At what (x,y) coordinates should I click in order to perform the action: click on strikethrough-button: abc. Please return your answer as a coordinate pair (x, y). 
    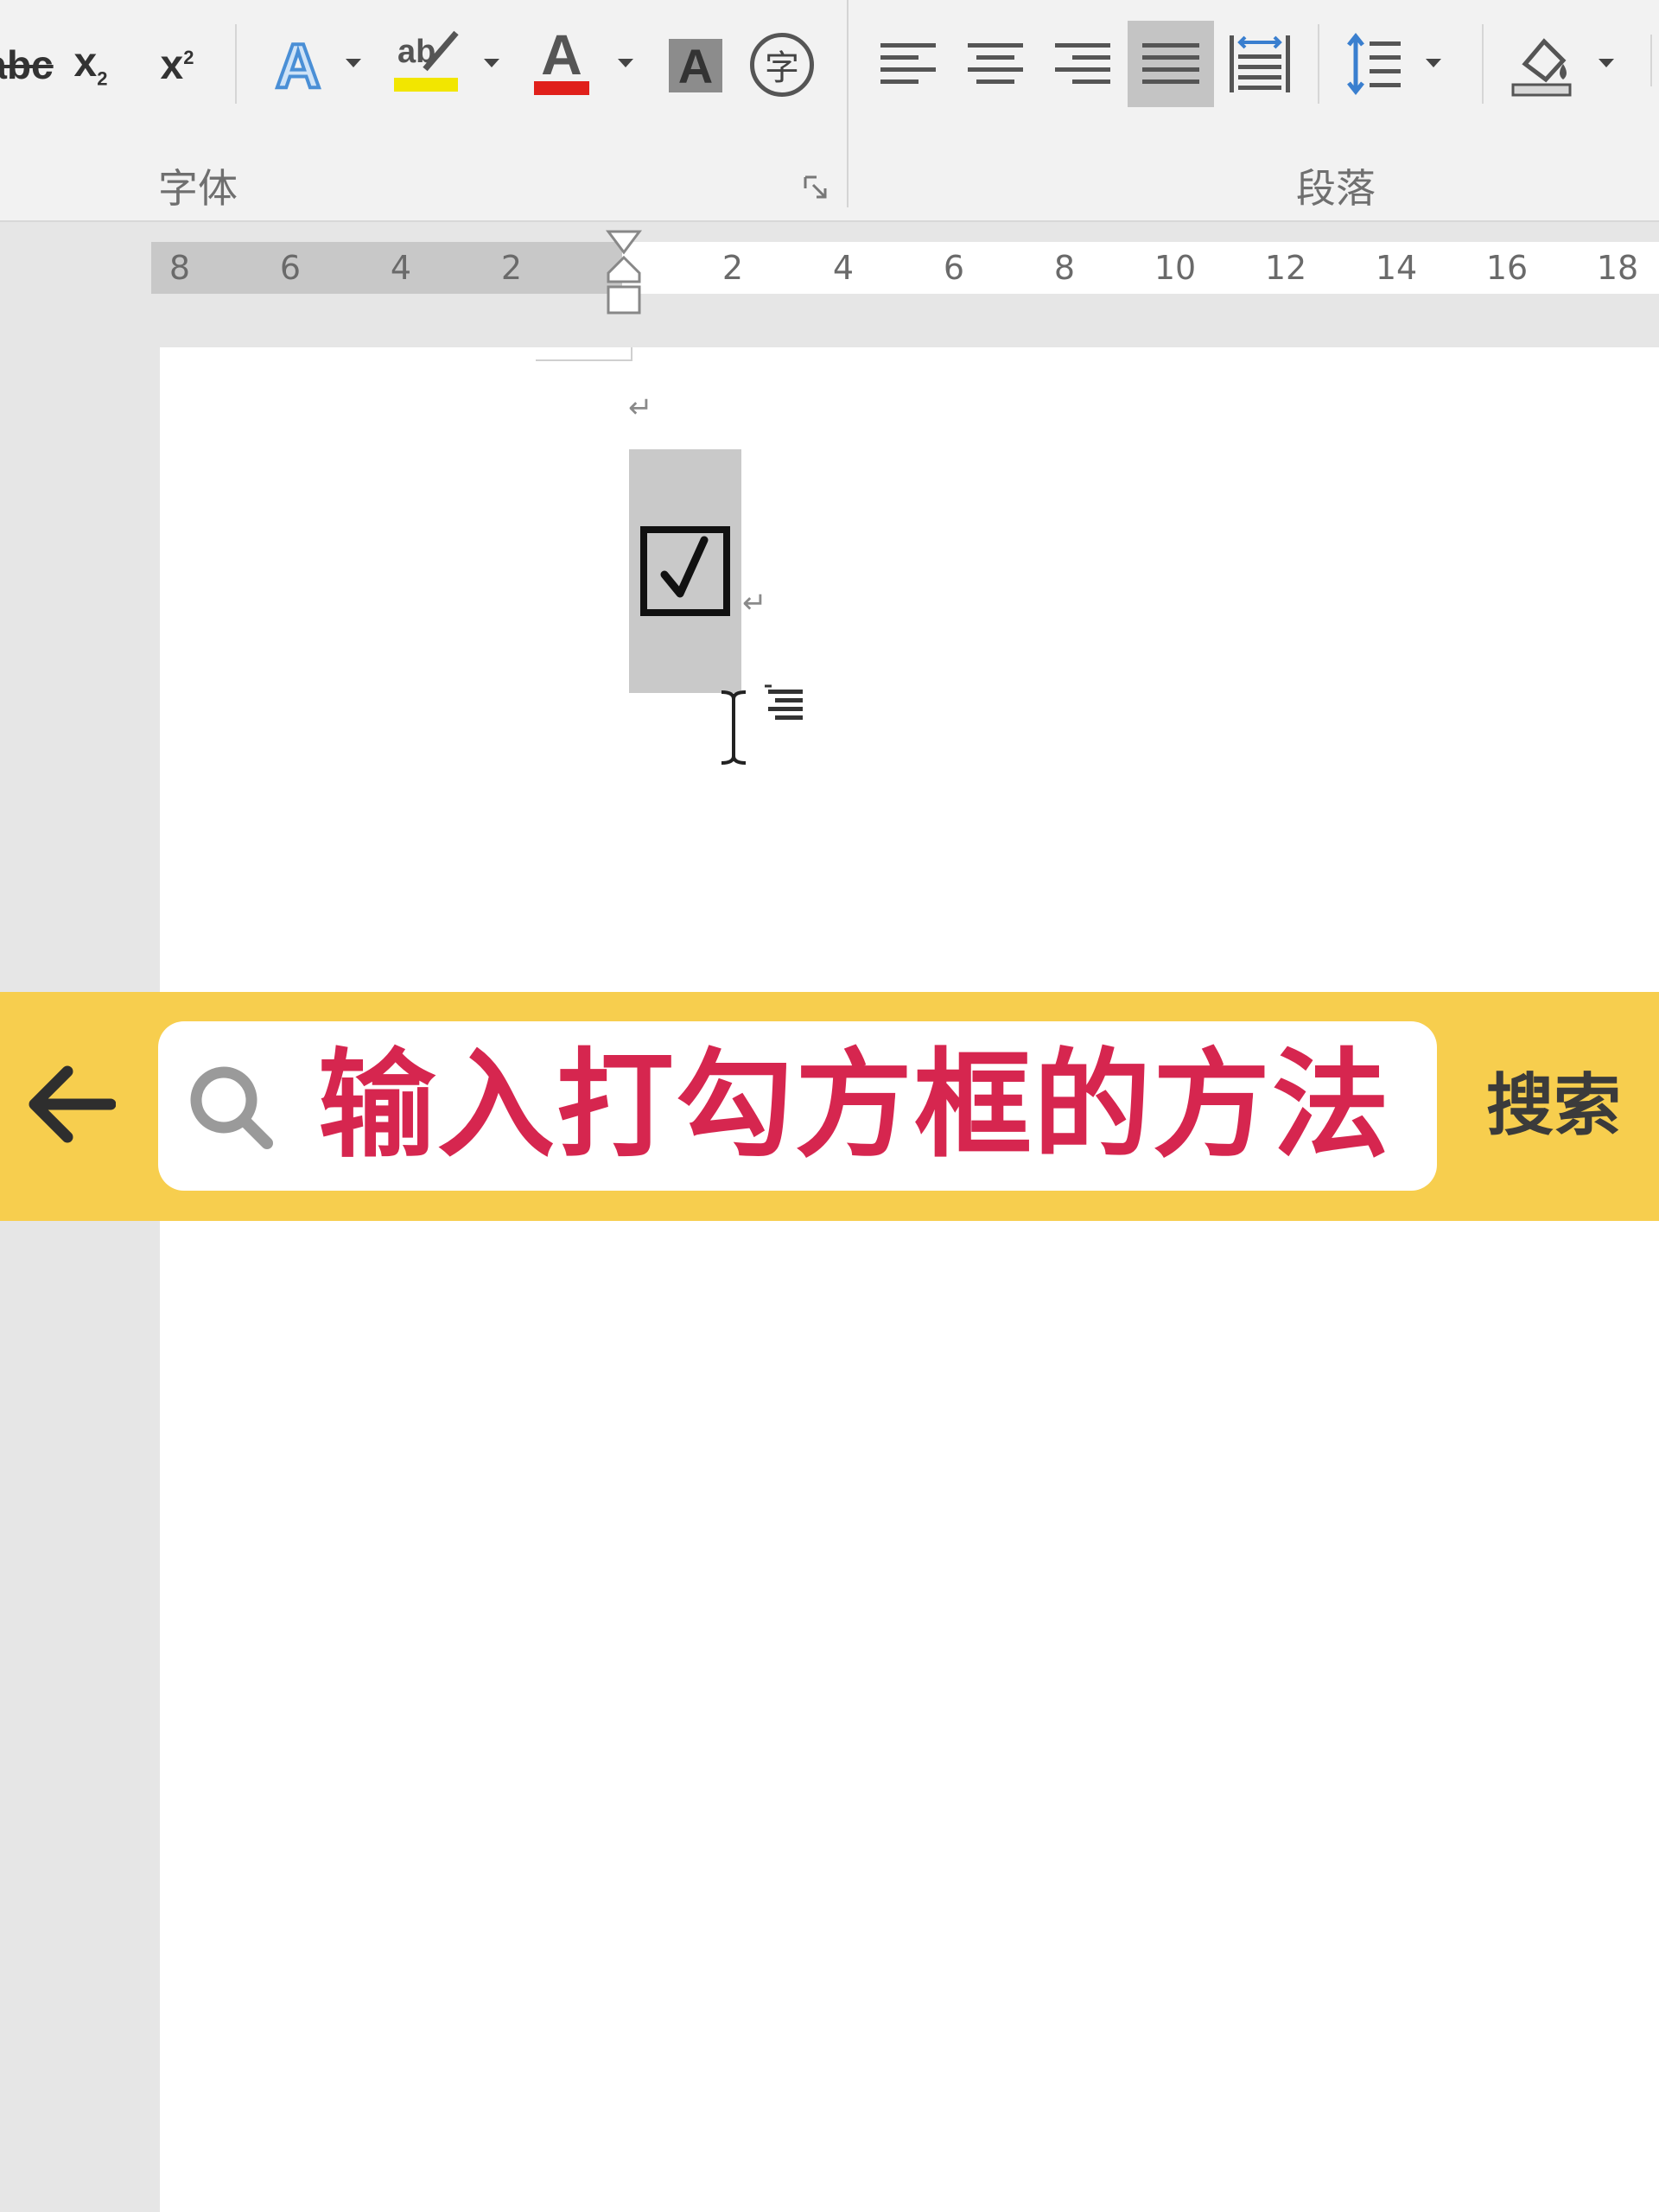
    Looking at the image, I should click on (27, 65).